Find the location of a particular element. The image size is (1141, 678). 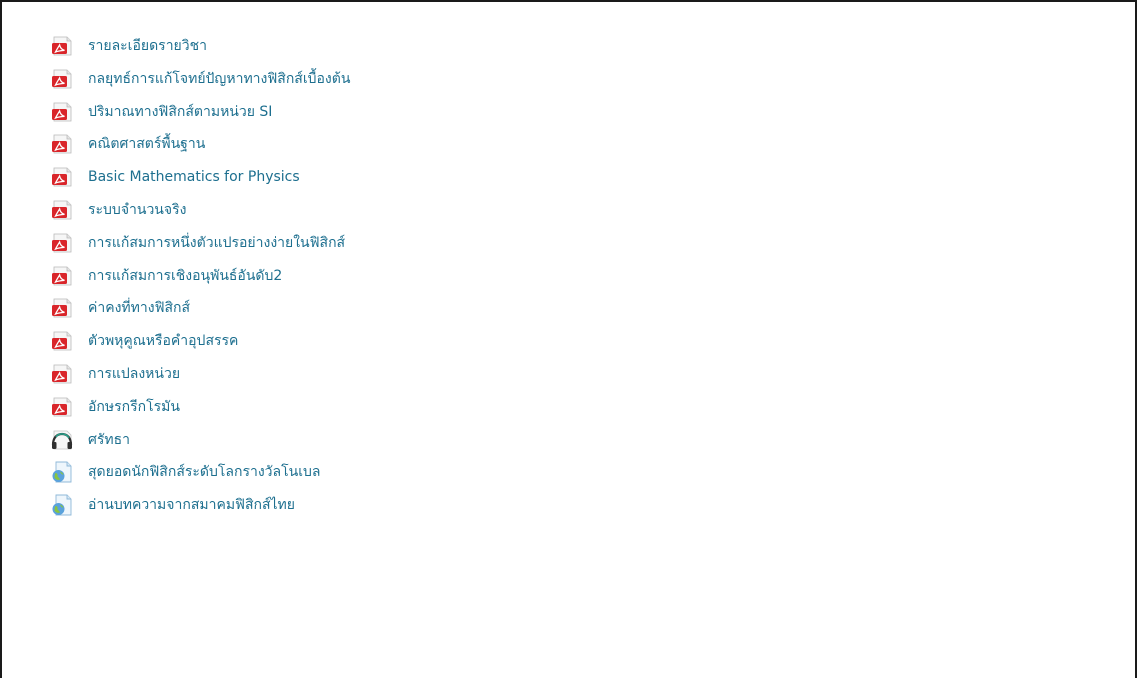

resource-link-label: การแก้สมการหนึ่งตัวแปรอย่างง่ายในฟิสิกส์ is located at coordinates (216, 243).